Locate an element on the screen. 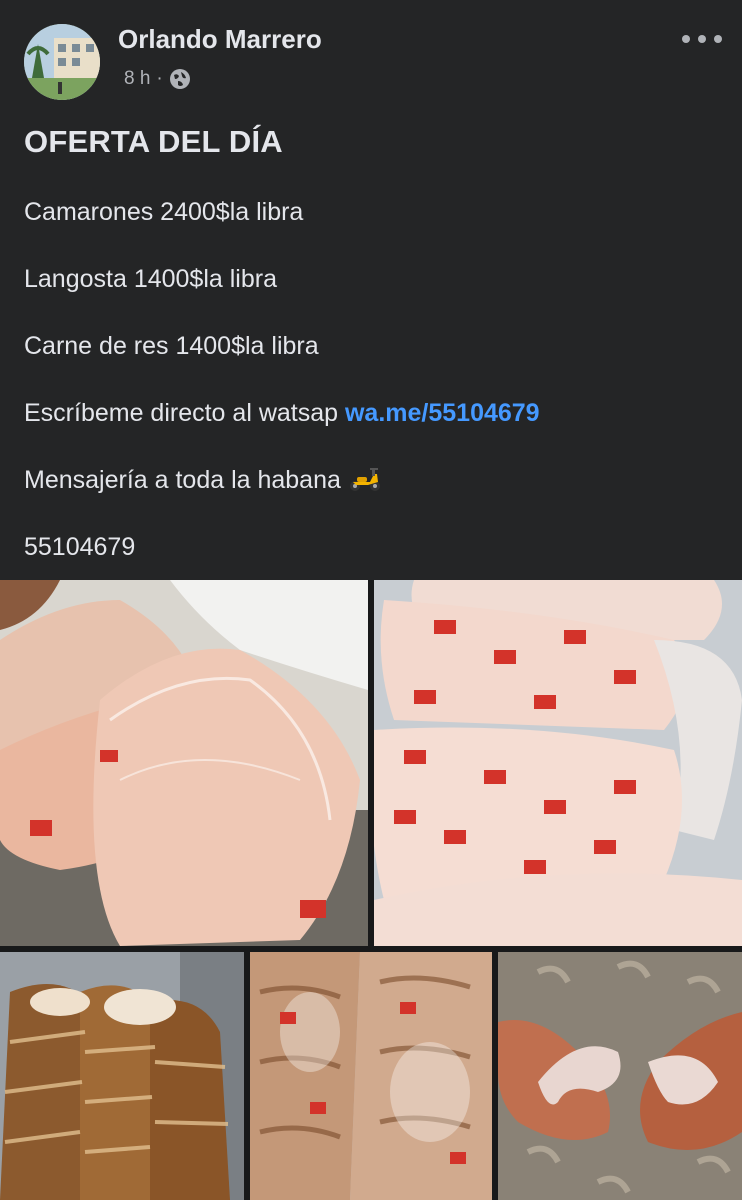 This screenshot has height=1200, width=742. delivery-line: Mensajería a toda la habana is located at coordinates (203, 480).